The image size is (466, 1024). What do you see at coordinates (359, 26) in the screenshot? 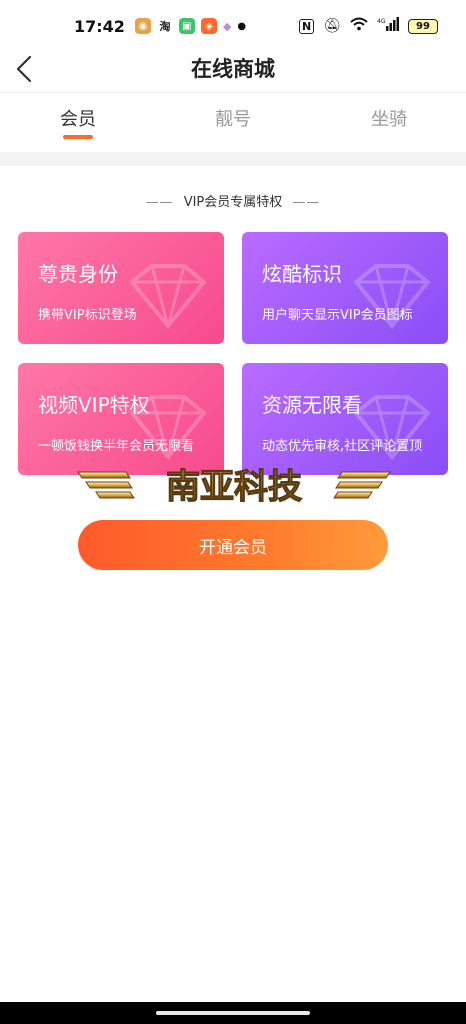
I see `wifi-icon` at bounding box center [359, 26].